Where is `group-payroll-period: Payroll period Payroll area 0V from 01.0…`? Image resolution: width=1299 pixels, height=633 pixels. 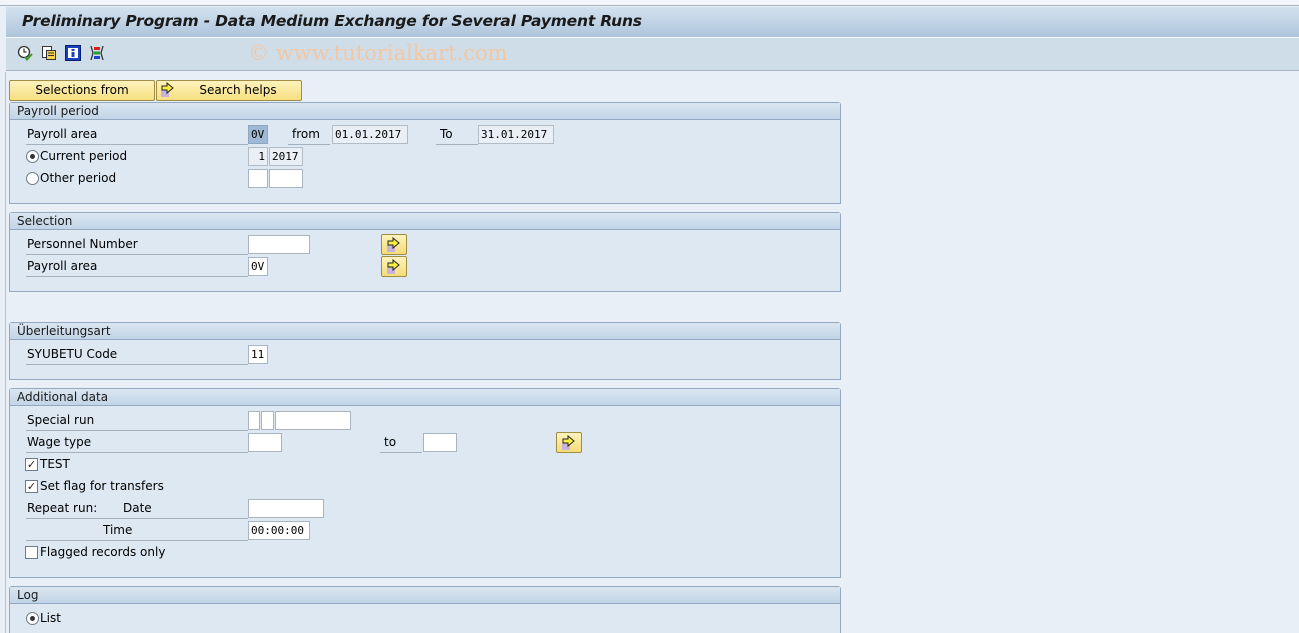 group-payroll-period: Payroll period Payroll area 0V from 01.0… is located at coordinates (425, 153).